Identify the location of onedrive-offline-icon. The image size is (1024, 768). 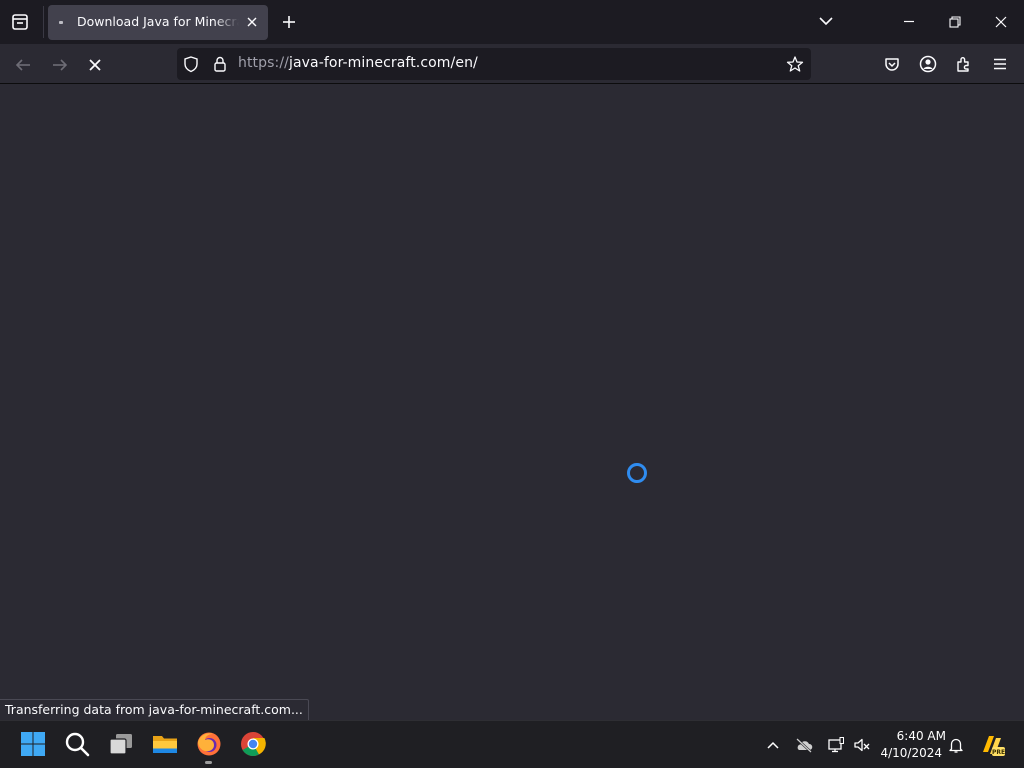
(804, 745).